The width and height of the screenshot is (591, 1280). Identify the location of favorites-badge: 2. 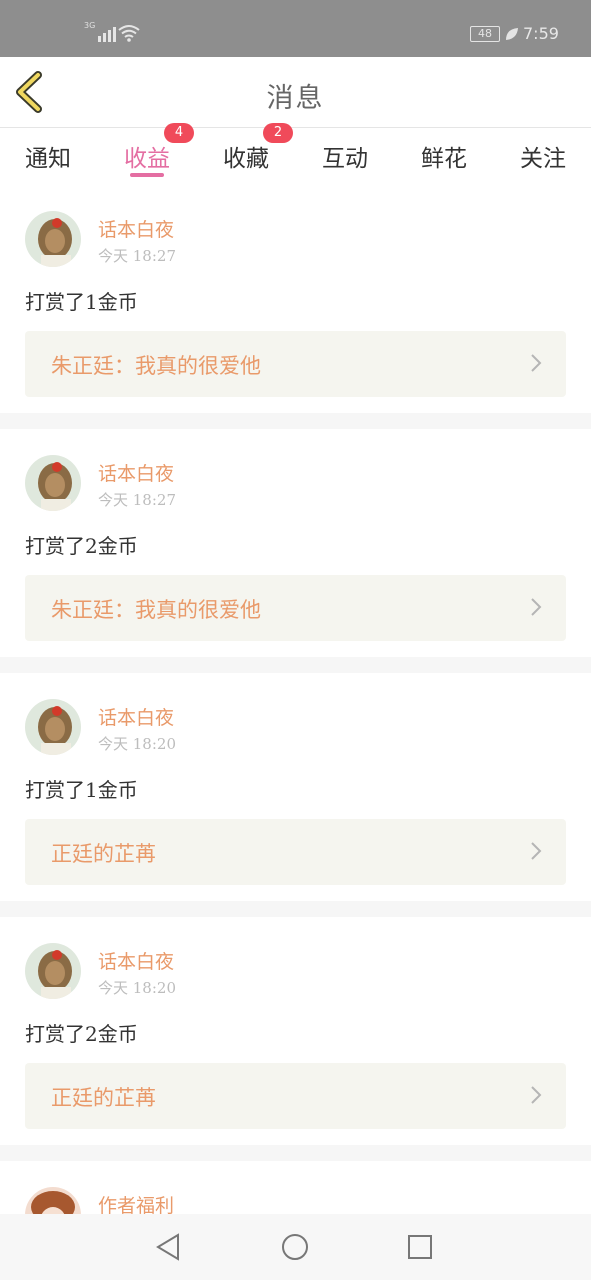
(278, 133).